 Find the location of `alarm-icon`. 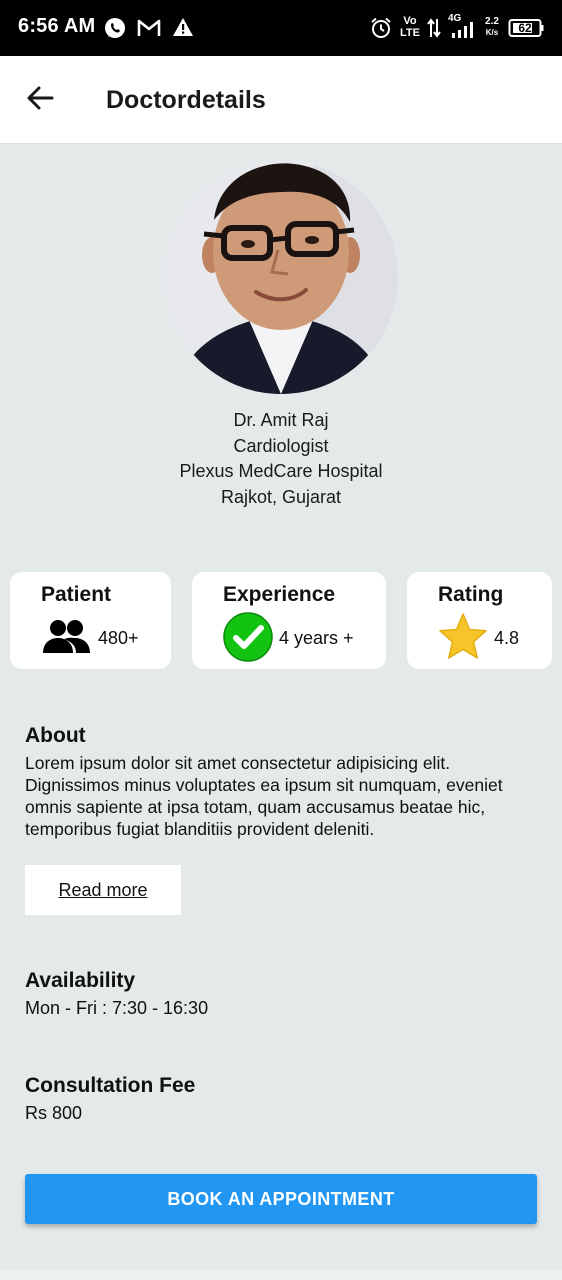

alarm-icon is located at coordinates (381, 30).